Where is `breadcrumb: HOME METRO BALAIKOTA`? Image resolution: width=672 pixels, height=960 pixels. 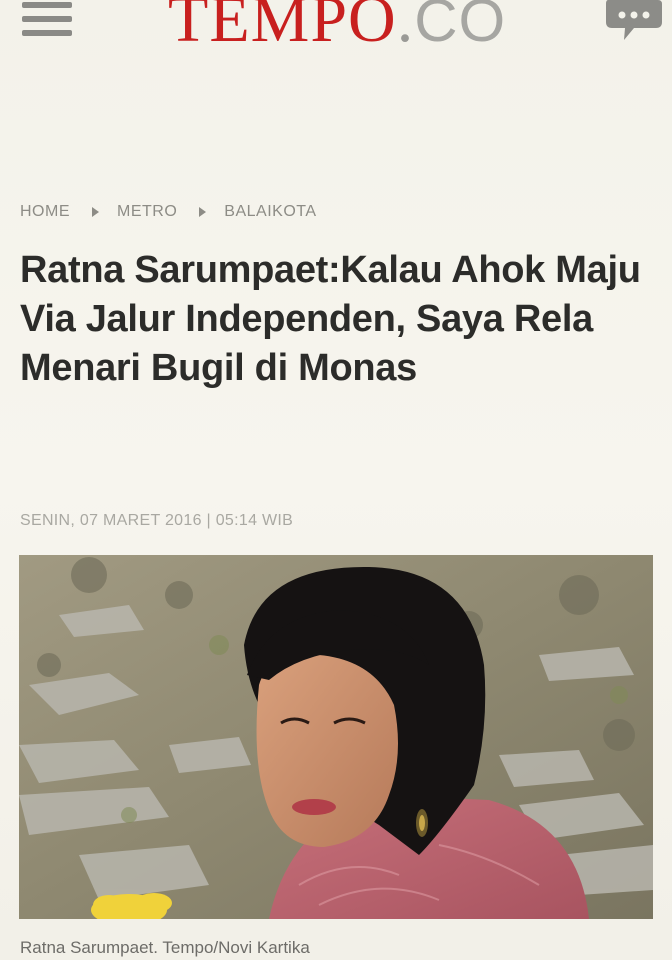 breadcrumb: HOME METRO BALAIKOTA is located at coordinates (168, 212).